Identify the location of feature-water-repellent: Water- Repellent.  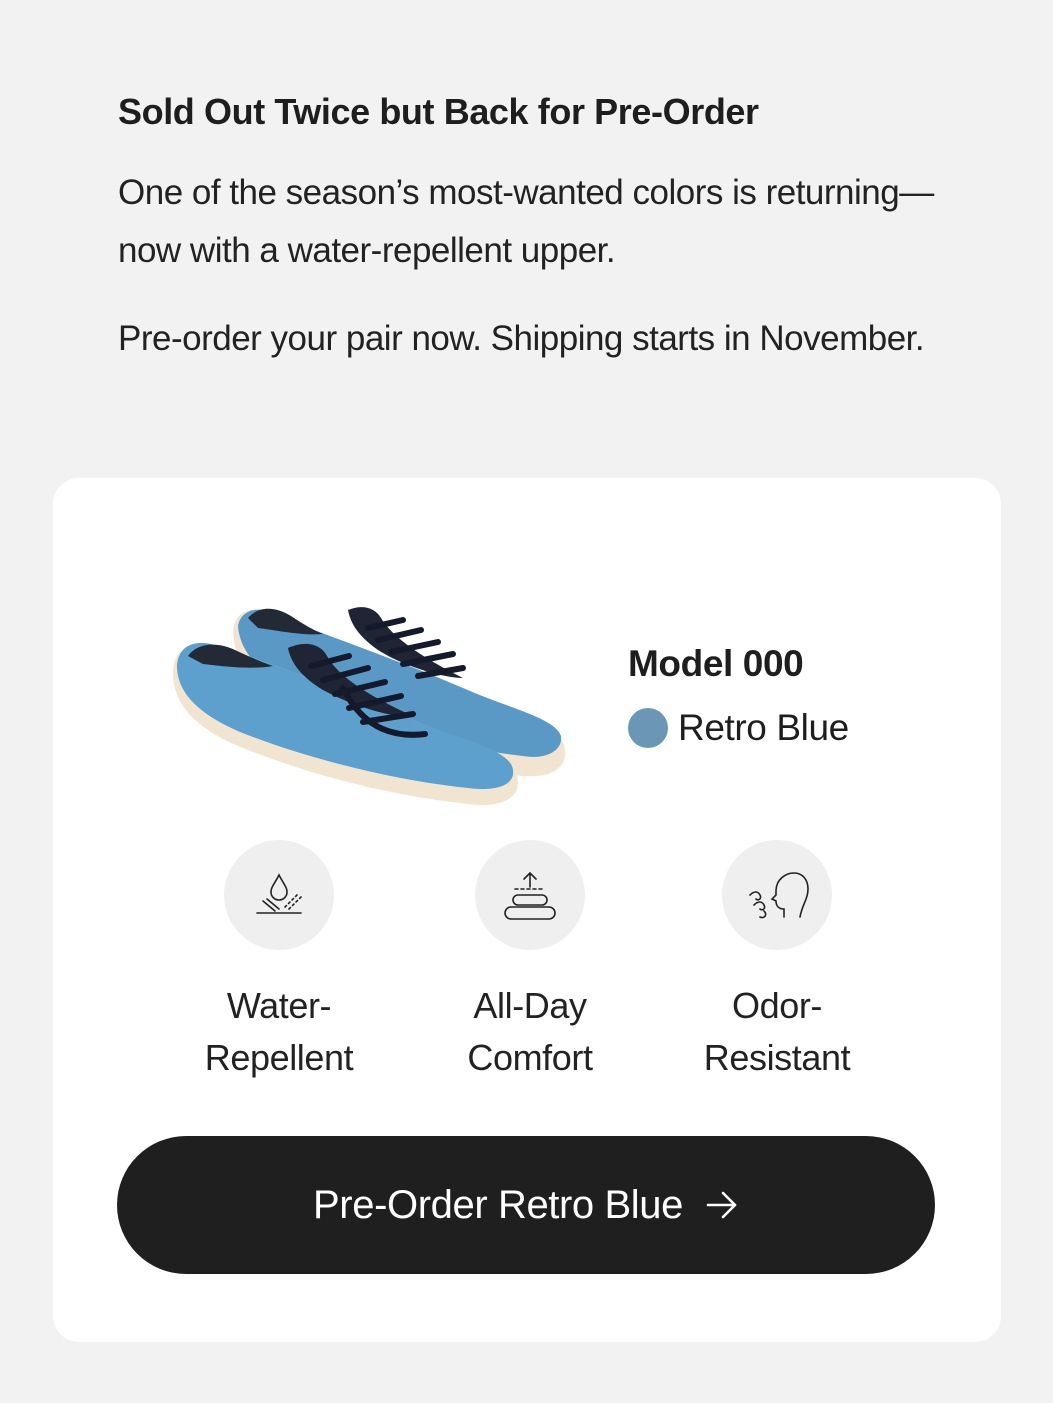
(279, 962).